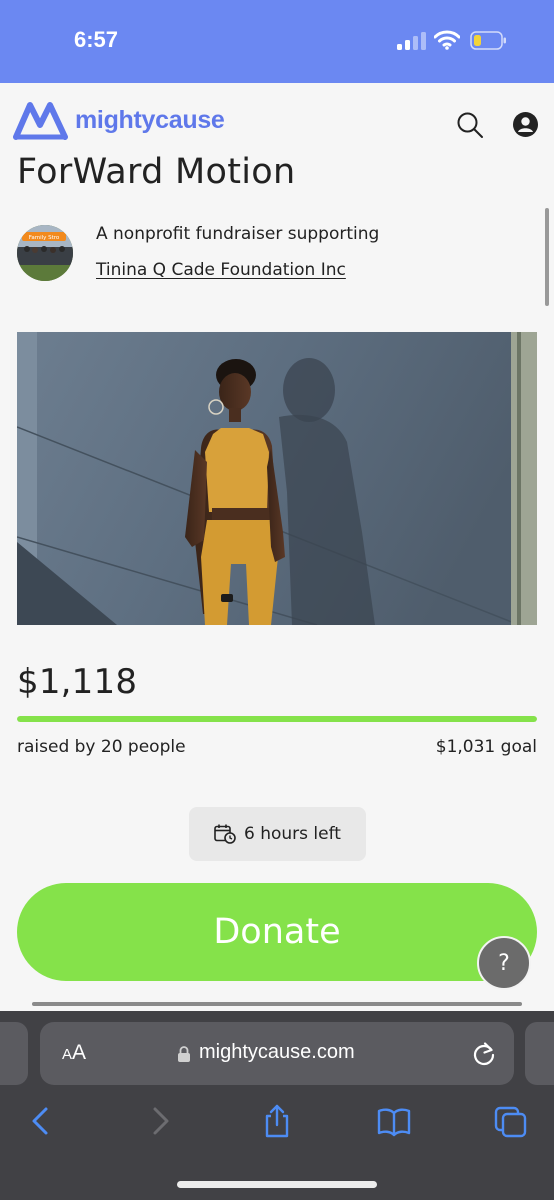  Describe the element at coordinates (221, 270) in the screenshot. I see `org-link: Tinina Q Cade Foundation Inc` at that location.